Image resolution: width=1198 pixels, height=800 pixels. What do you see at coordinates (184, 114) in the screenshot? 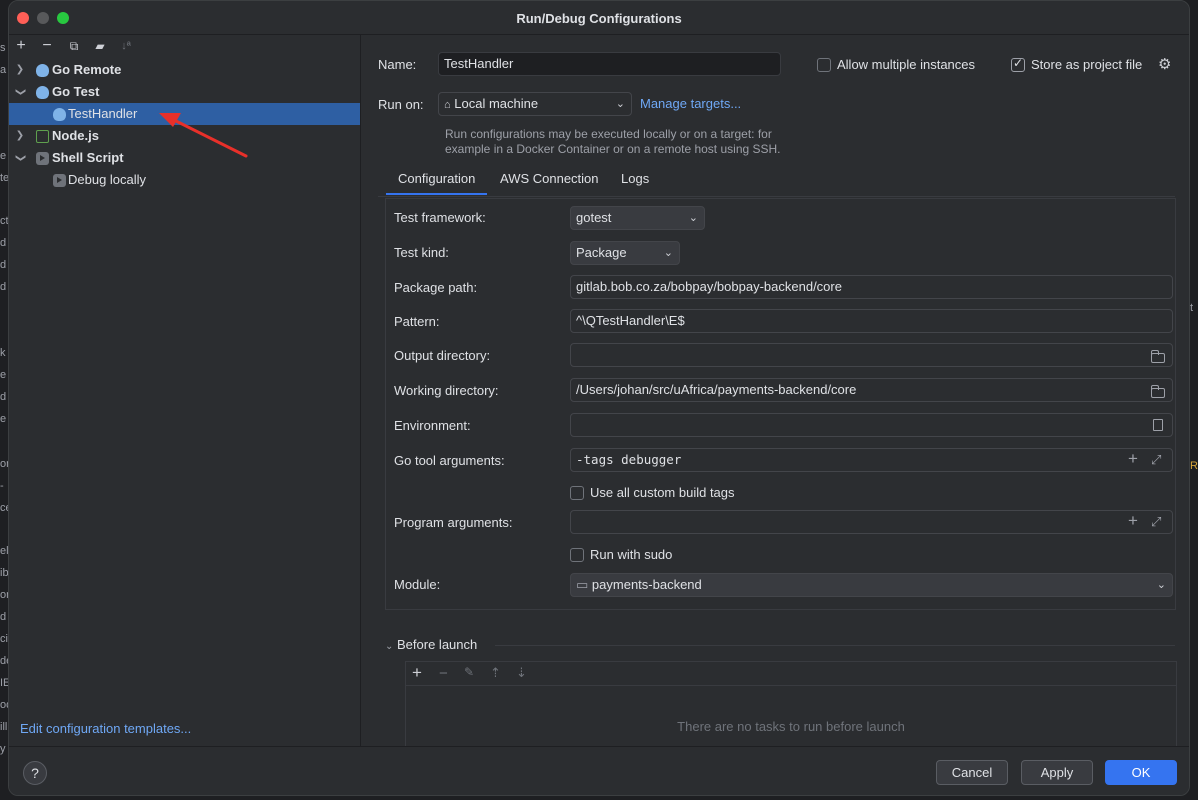
I see `tree-item-testhandler: TestHandler` at bounding box center [184, 114].